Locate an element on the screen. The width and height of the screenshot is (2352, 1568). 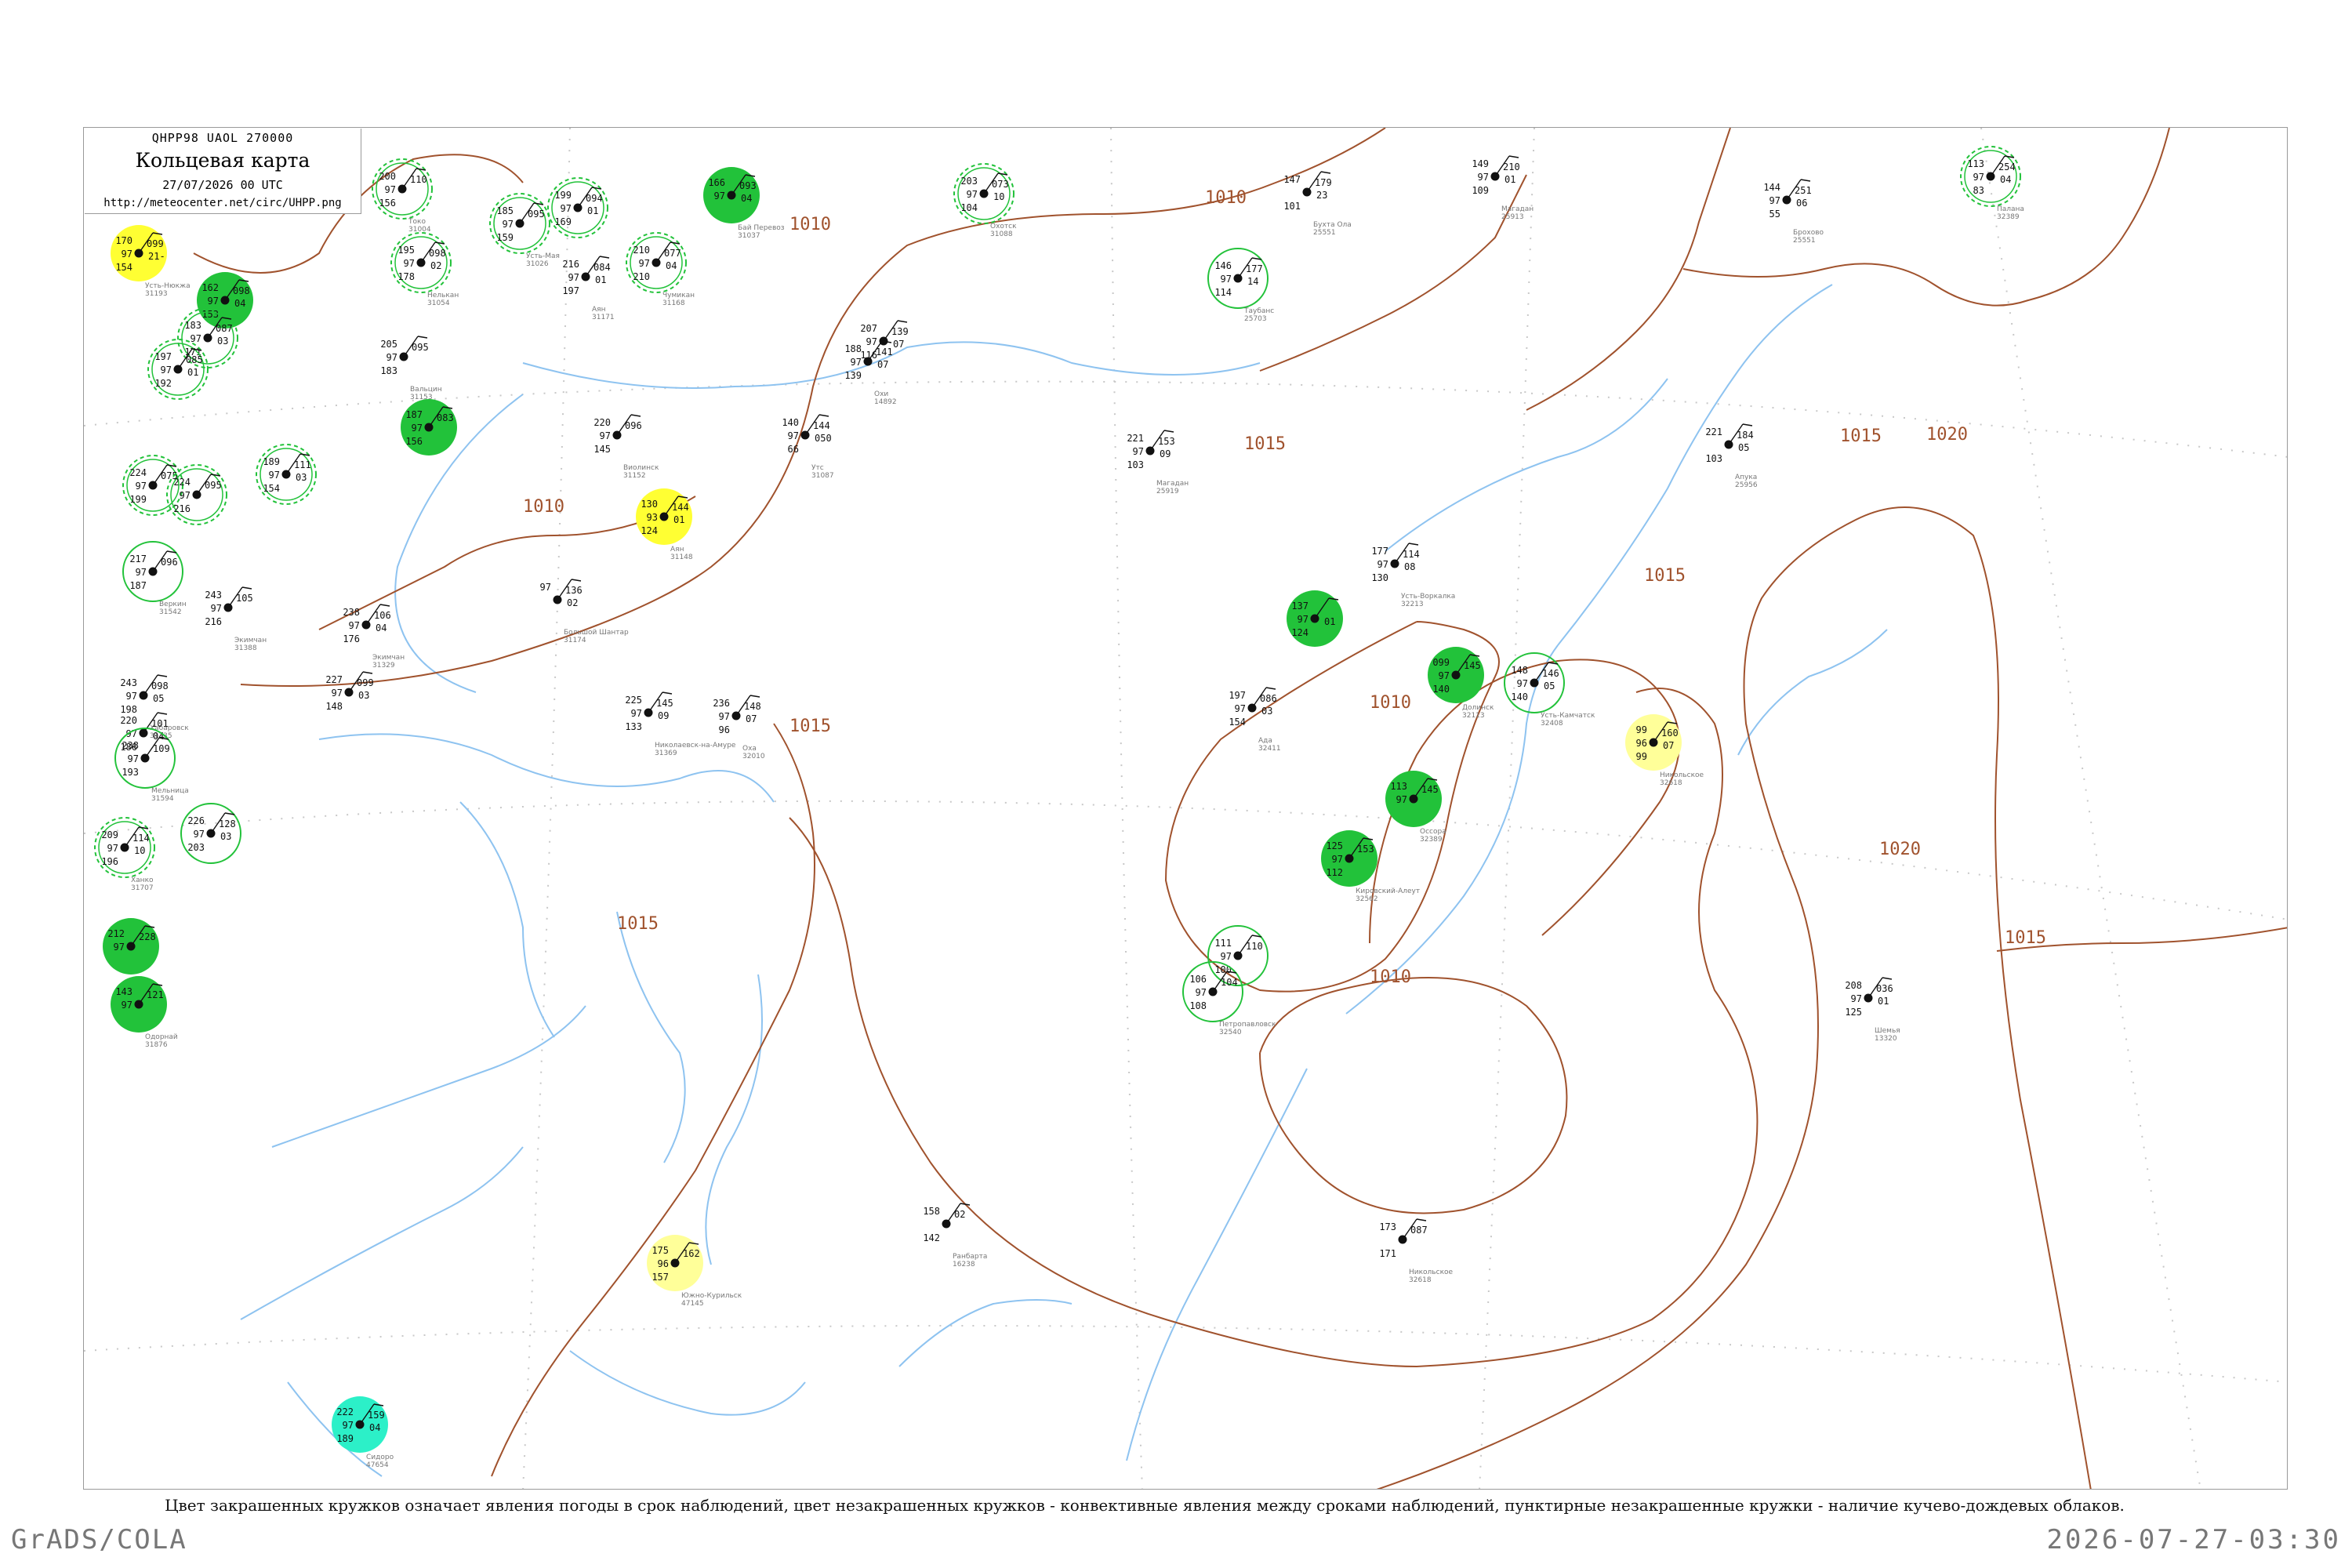
station-s2: 200 97 156 110 Токо31004 is located at coordinates (402, 196).